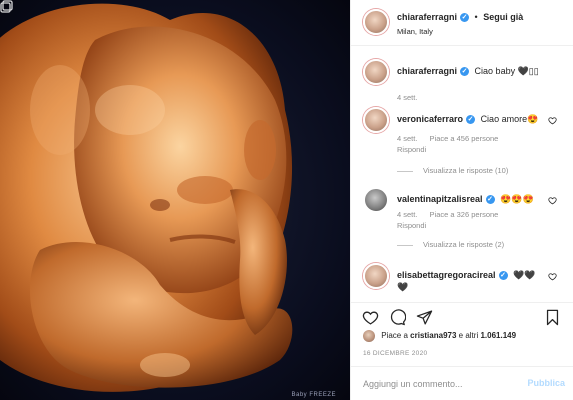 This screenshot has width=573, height=400. Describe the element at coordinates (427, 71) in the screenshot. I see `caption-username: chiaraferragni` at that location.